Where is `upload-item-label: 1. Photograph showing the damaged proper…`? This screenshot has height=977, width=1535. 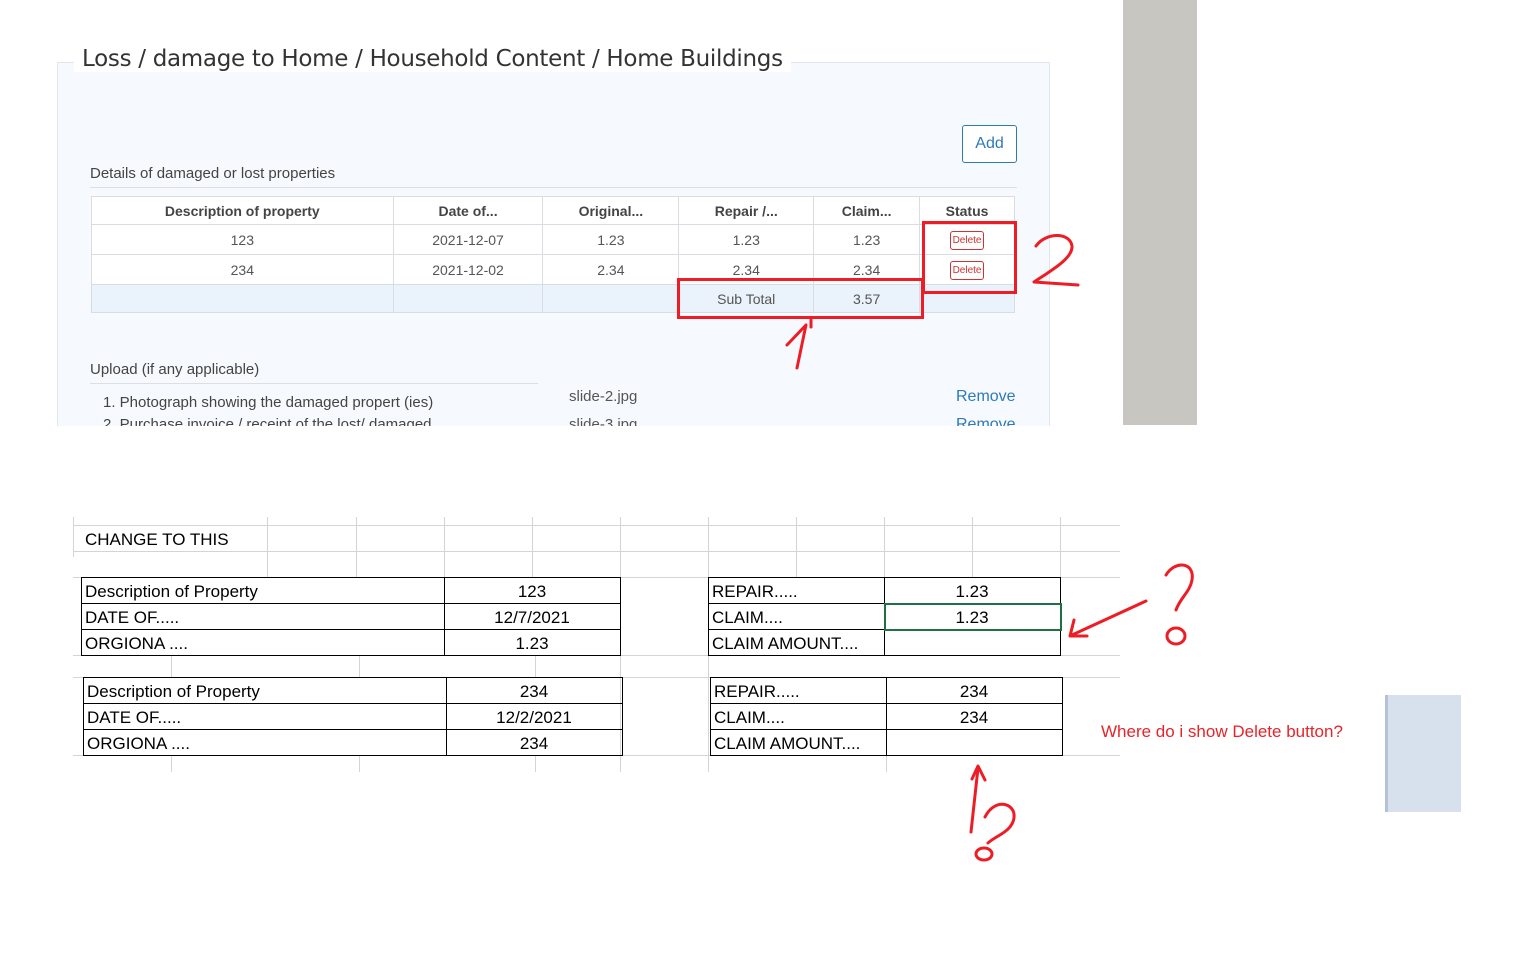
upload-item-label: 1. Photograph showing the damaged proper… is located at coordinates (268, 402).